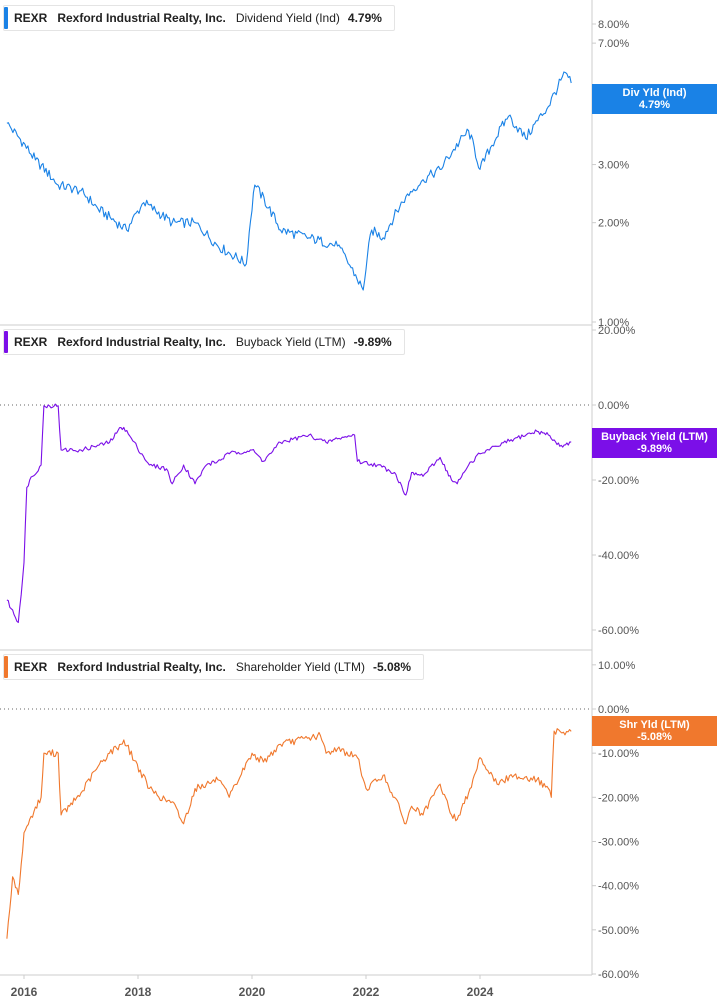 Image resolution: width=717 pixels, height=1005 pixels. What do you see at coordinates (252, 992) in the screenshot?
I see `x-tick-label: 2020` at bounding box center [252, 992].